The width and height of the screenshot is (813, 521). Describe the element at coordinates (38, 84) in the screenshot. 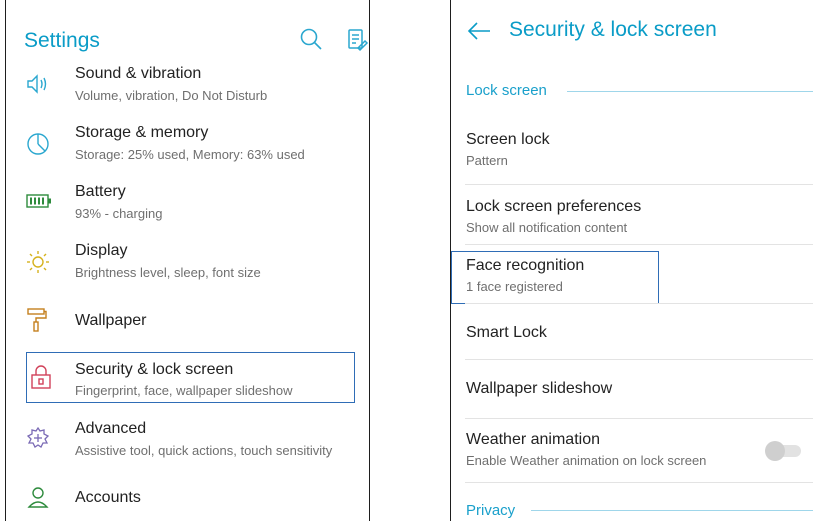

I see `volume-icon` at that location.